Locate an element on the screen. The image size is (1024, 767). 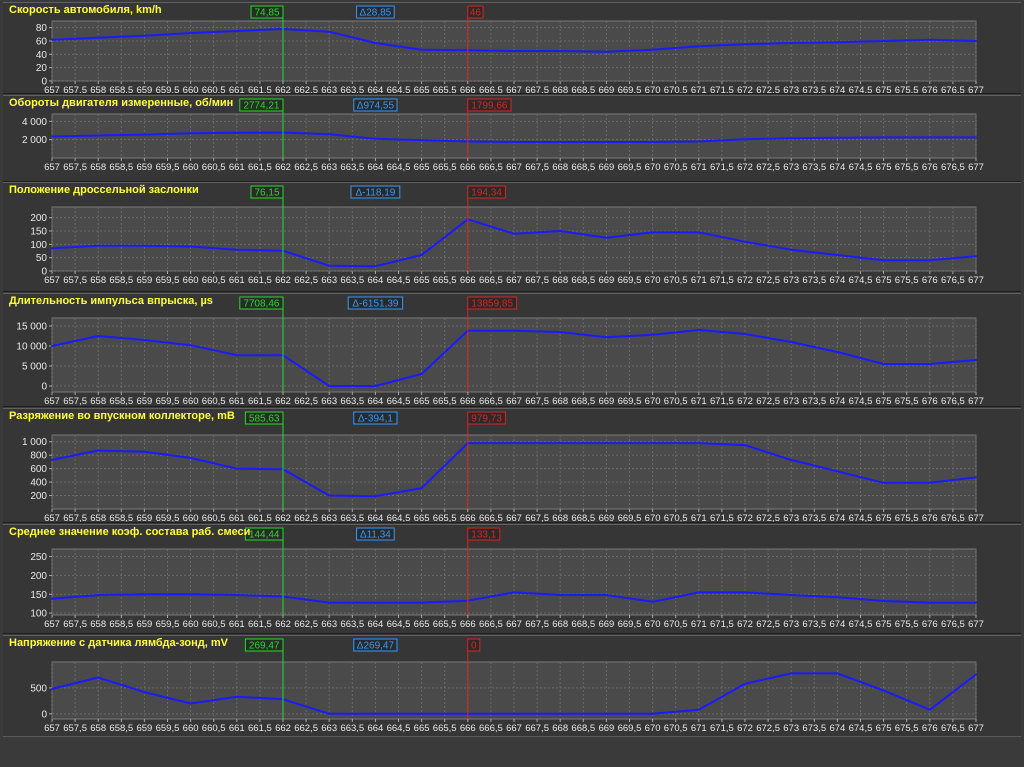
x-tick-label: 668 is located at coordinates (560, 89).